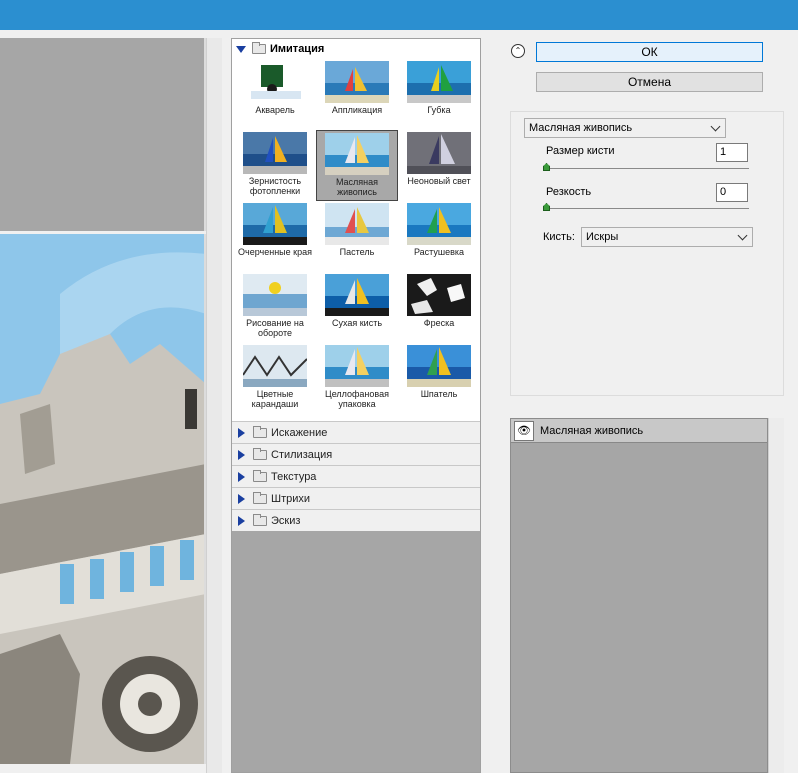 This screenshot has height=773, width=798. I want to click on filter-thumbnail-label: Пастель, so click(357, 252).